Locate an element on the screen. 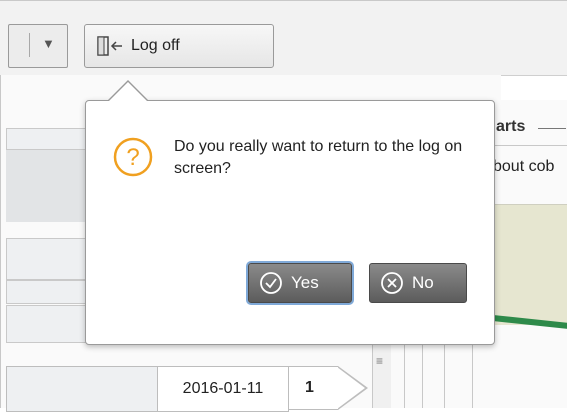 The width and height of the screenshot is (567, 412). no-button: No is located at coordinates (418, 283).